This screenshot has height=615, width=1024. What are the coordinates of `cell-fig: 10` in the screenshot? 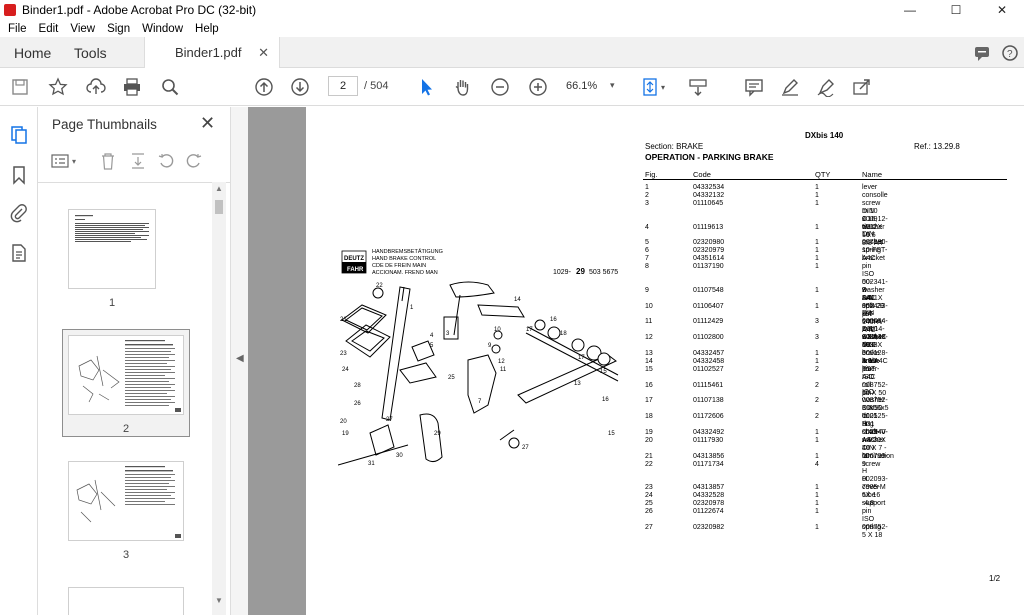 It's located at (649, 306).